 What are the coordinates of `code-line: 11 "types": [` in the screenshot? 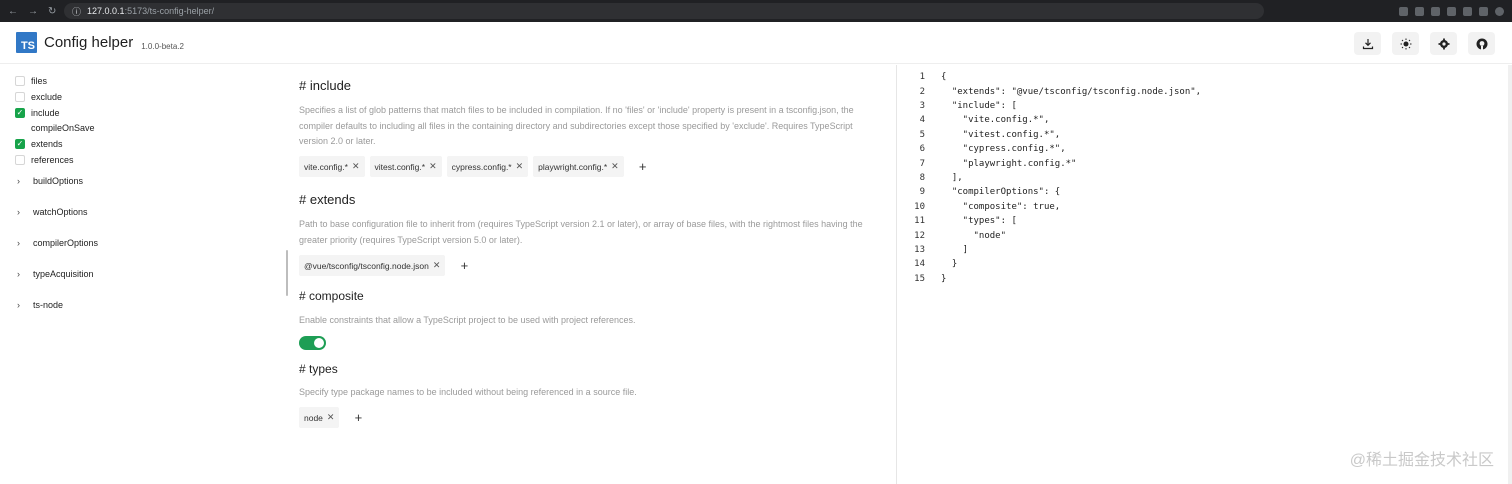 It's located at (957, 221).